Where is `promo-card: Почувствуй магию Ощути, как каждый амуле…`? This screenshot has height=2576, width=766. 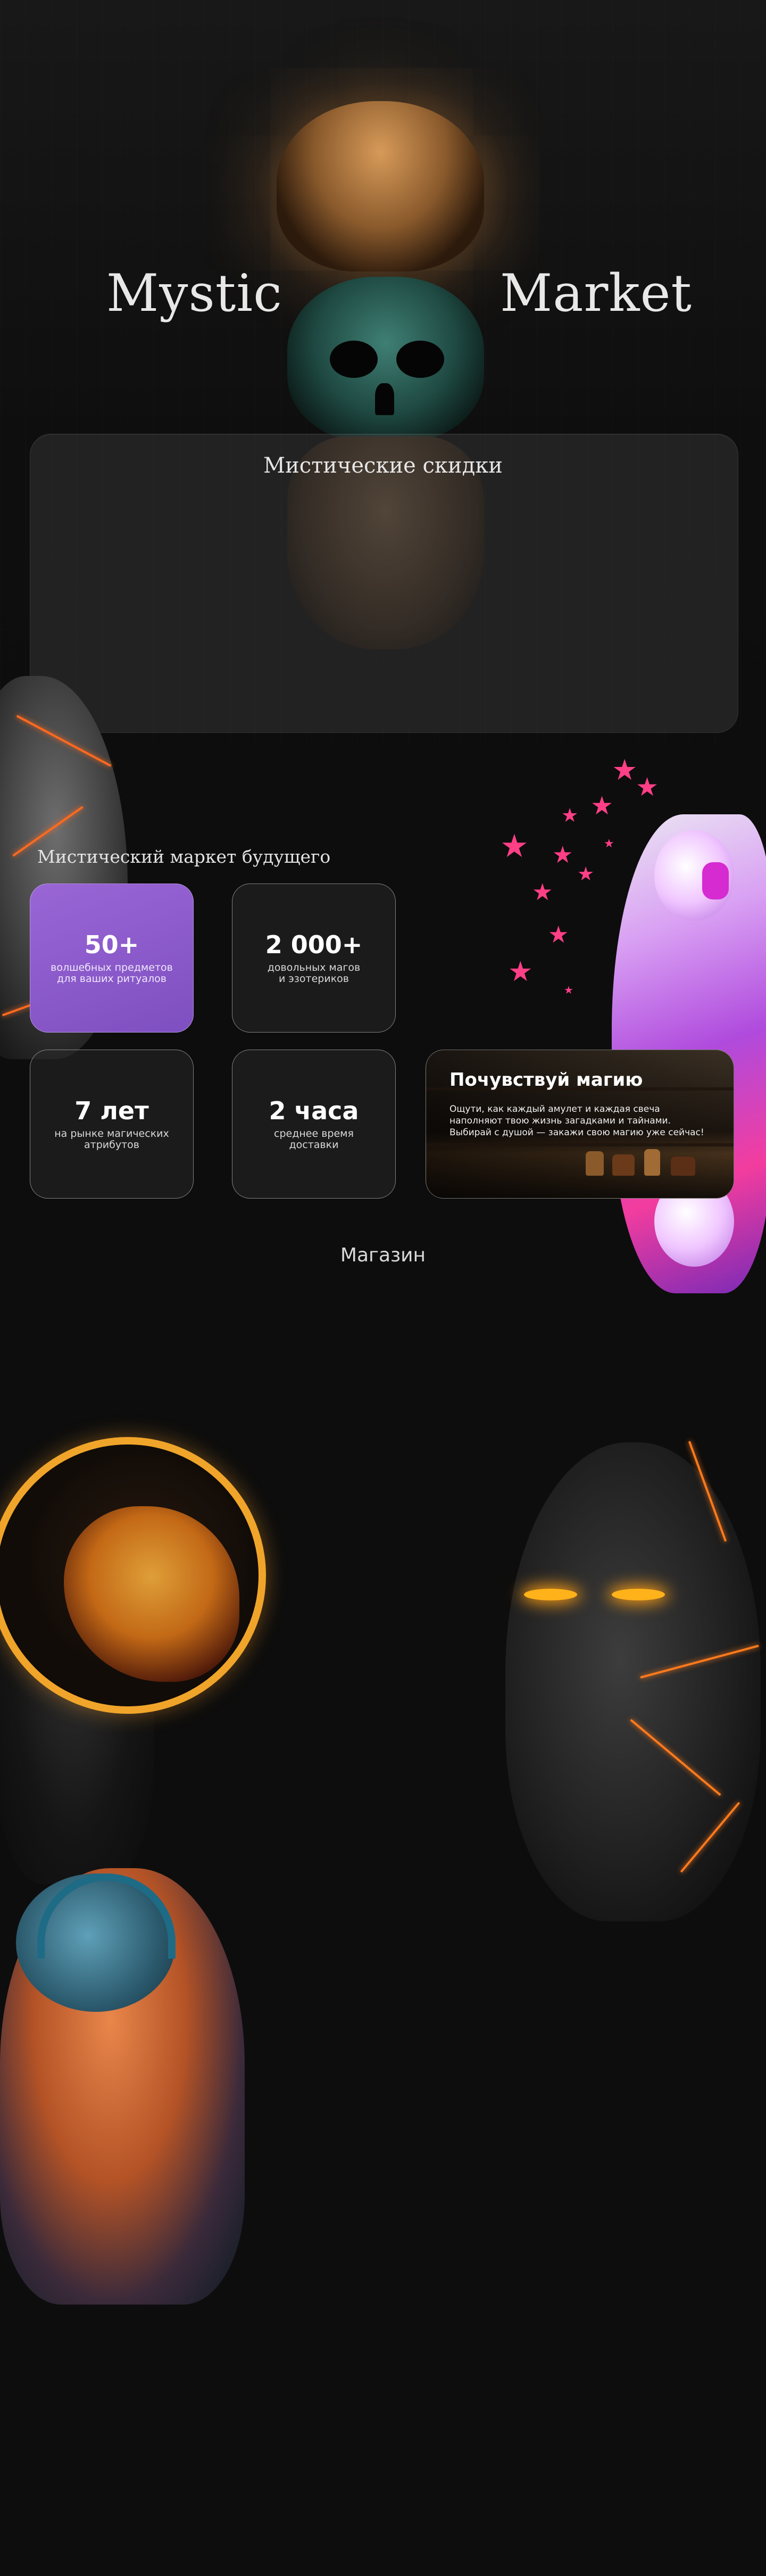 promo-card: Почувствуй магию Ощути, как каждый амуле… is located at coordinates (580, 1124).